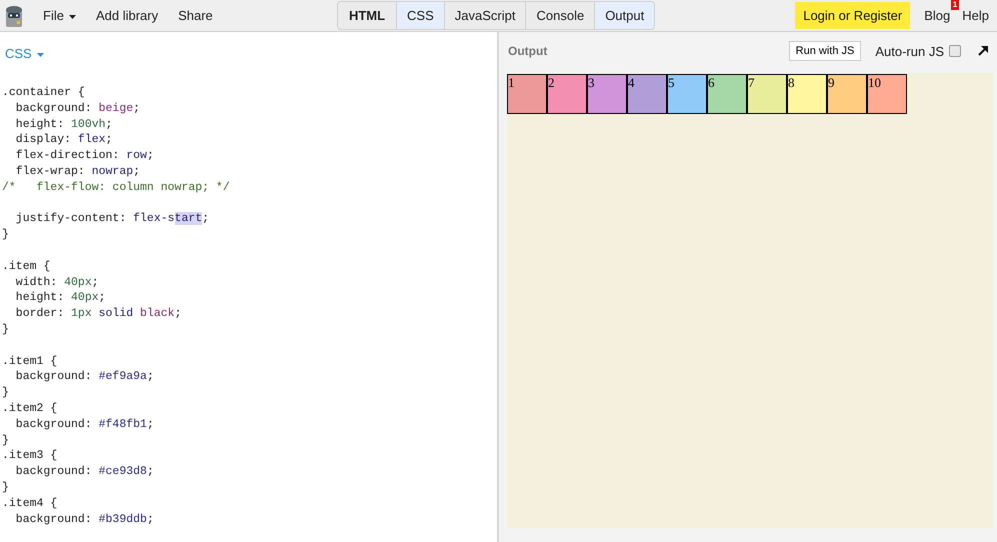 The height and width of the screenshot is (542, 997). What do you see at coordinates (29, 504) in the screenshot?
I see `code-line: .item4 {` at bounding box center [29, 504].